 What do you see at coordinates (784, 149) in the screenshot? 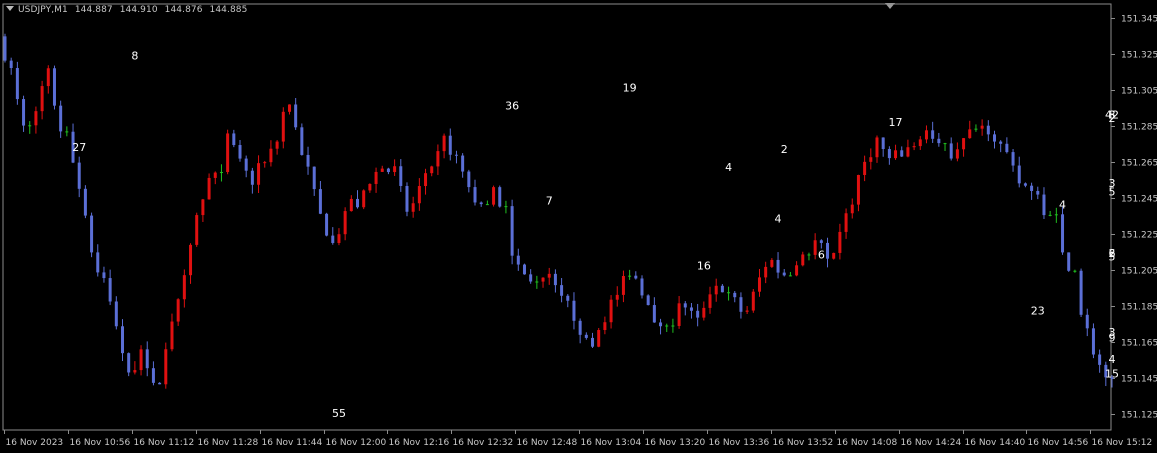
I see `volume-annotation: 2` at bounding box center [784, 149].